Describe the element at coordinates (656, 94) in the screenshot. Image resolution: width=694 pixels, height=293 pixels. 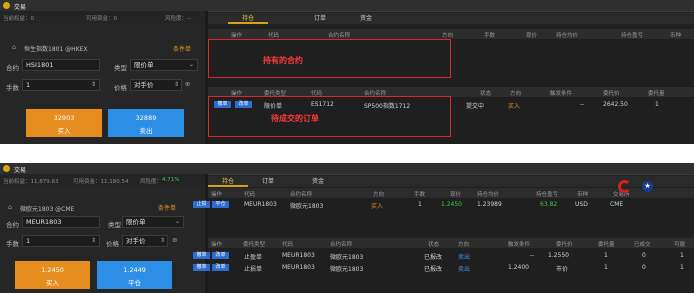
I see `col-order-qty: 委托量` at that location.